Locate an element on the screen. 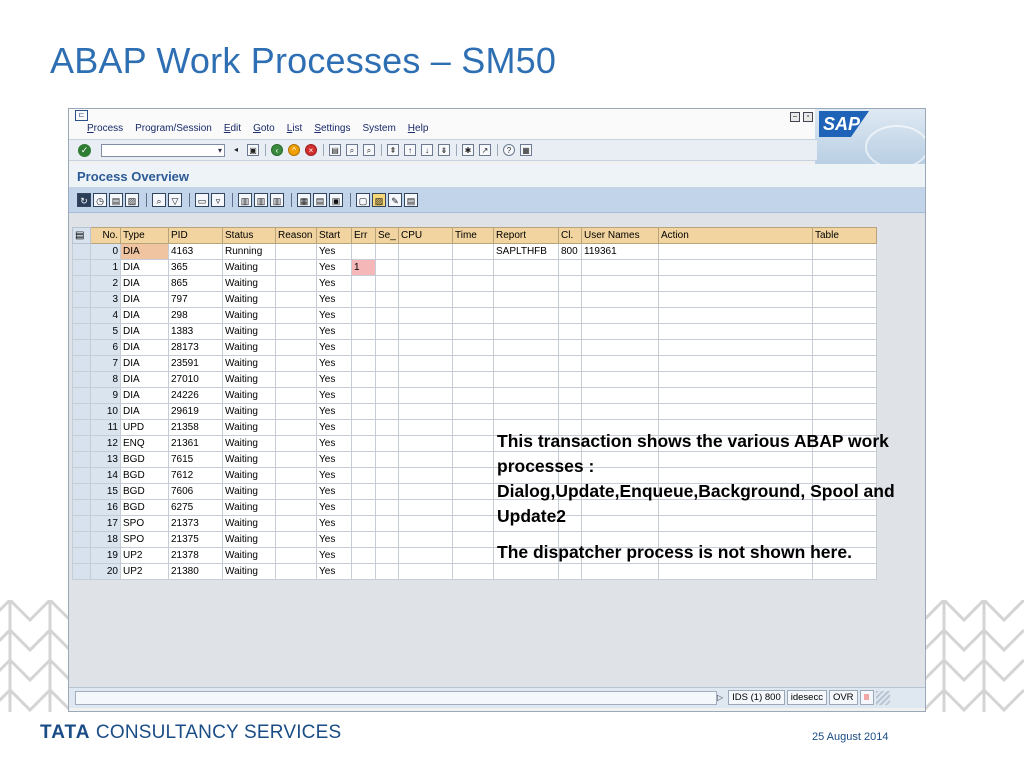  debug-icon: ▨ is located at coordinates (132, 200).